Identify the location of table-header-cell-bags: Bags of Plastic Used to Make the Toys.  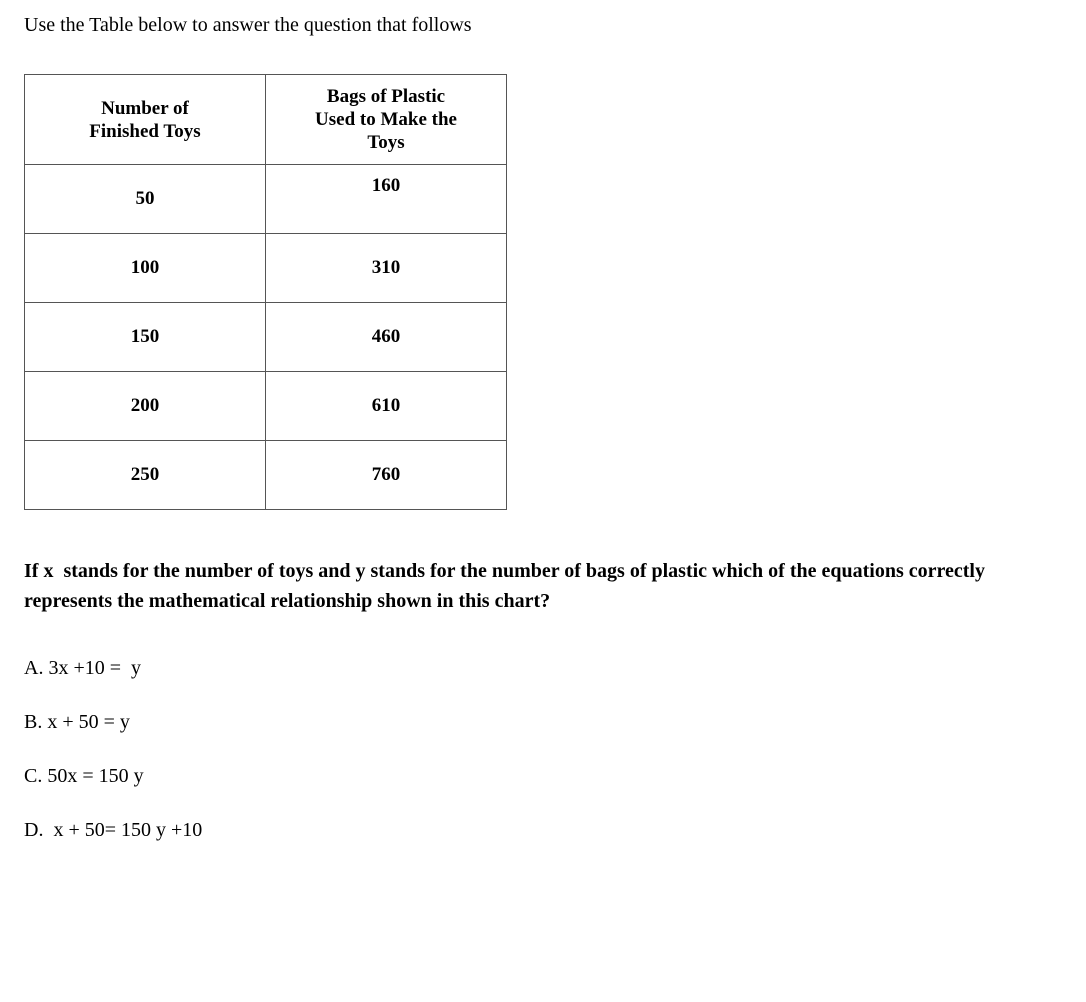
(386, 119).